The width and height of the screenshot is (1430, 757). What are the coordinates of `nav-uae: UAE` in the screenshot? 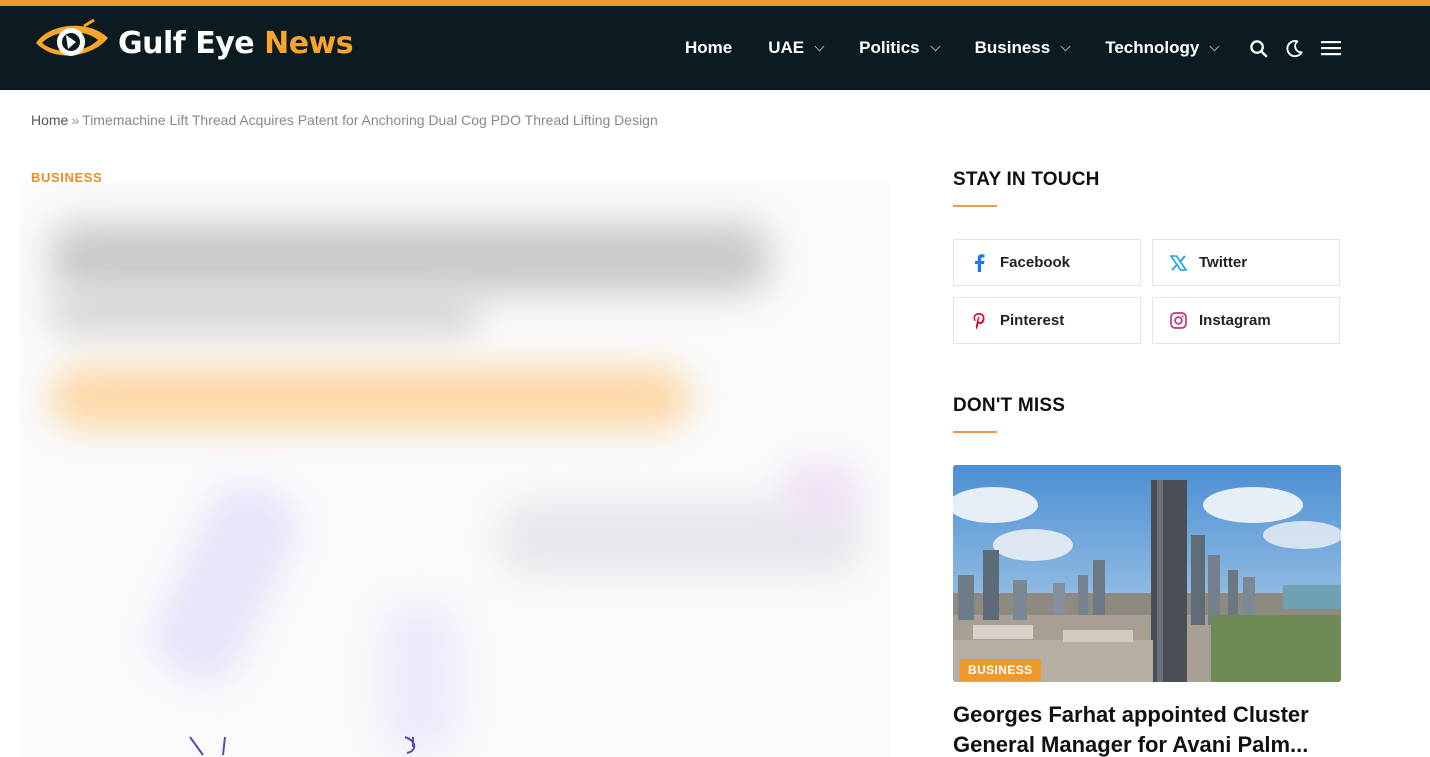 It's located at (796, 48).